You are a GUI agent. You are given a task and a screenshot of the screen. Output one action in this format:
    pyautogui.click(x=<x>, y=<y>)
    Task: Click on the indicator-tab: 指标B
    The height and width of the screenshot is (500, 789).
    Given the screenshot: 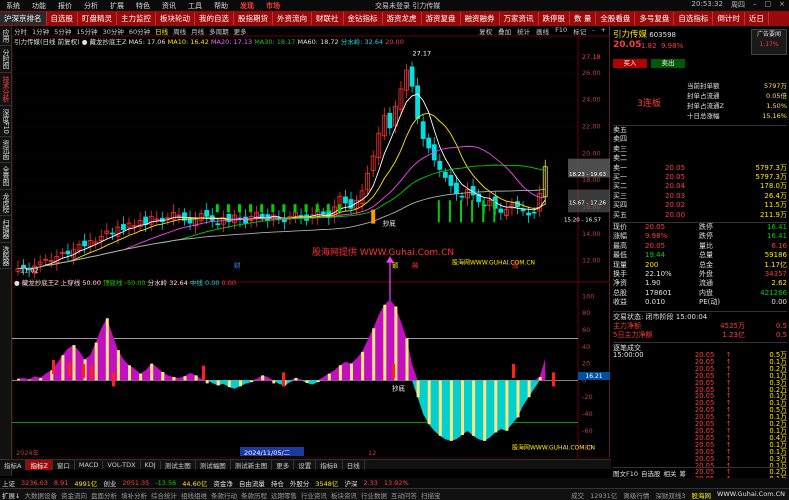 What is the action you would take?
    pyautogui.click(x=329, y=464)
    